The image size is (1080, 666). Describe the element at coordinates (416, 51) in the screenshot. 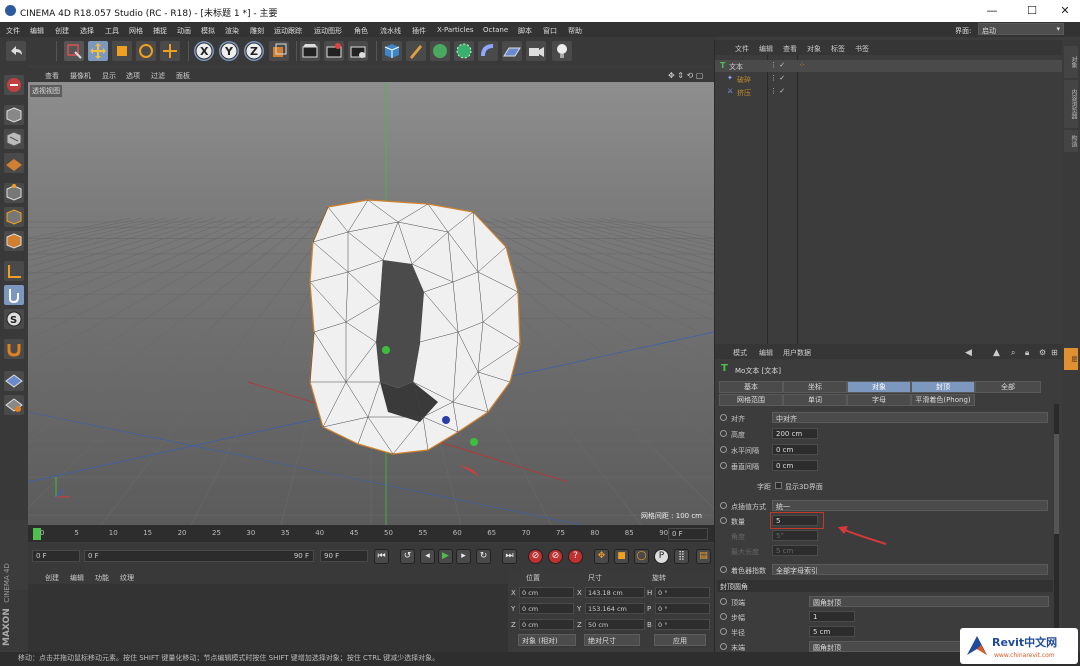

I see `pen-spline-icon` at that location.